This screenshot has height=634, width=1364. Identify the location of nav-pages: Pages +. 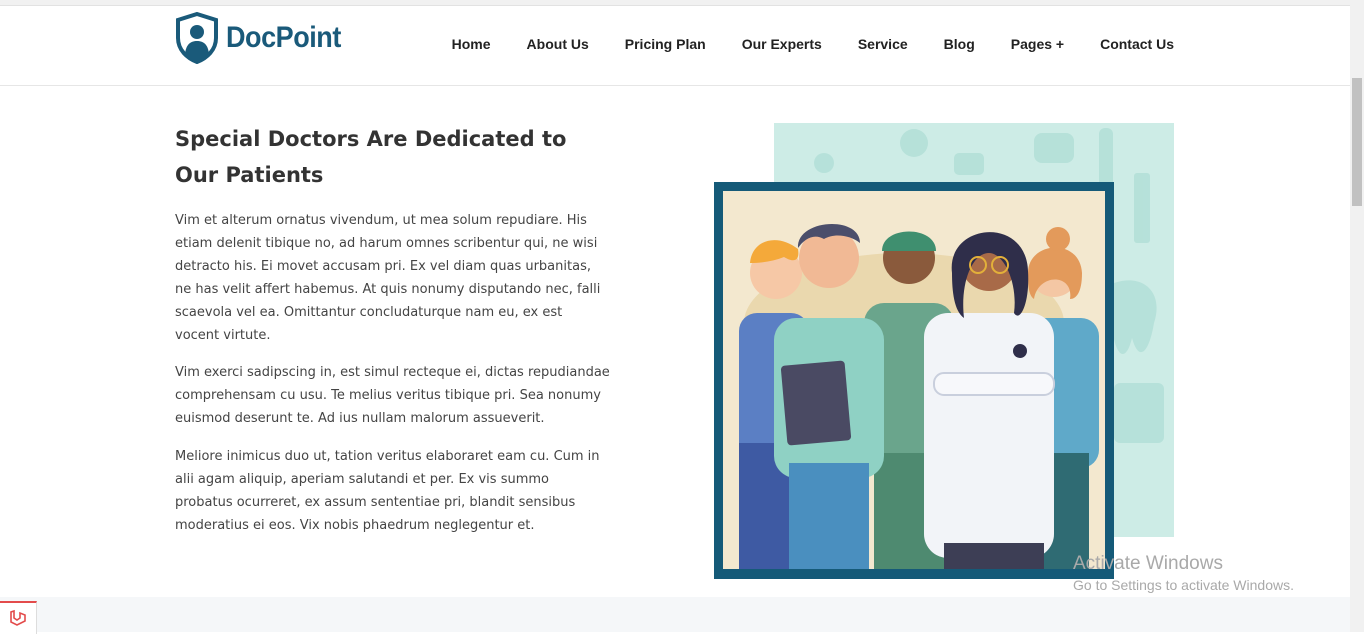
(1037, 44).